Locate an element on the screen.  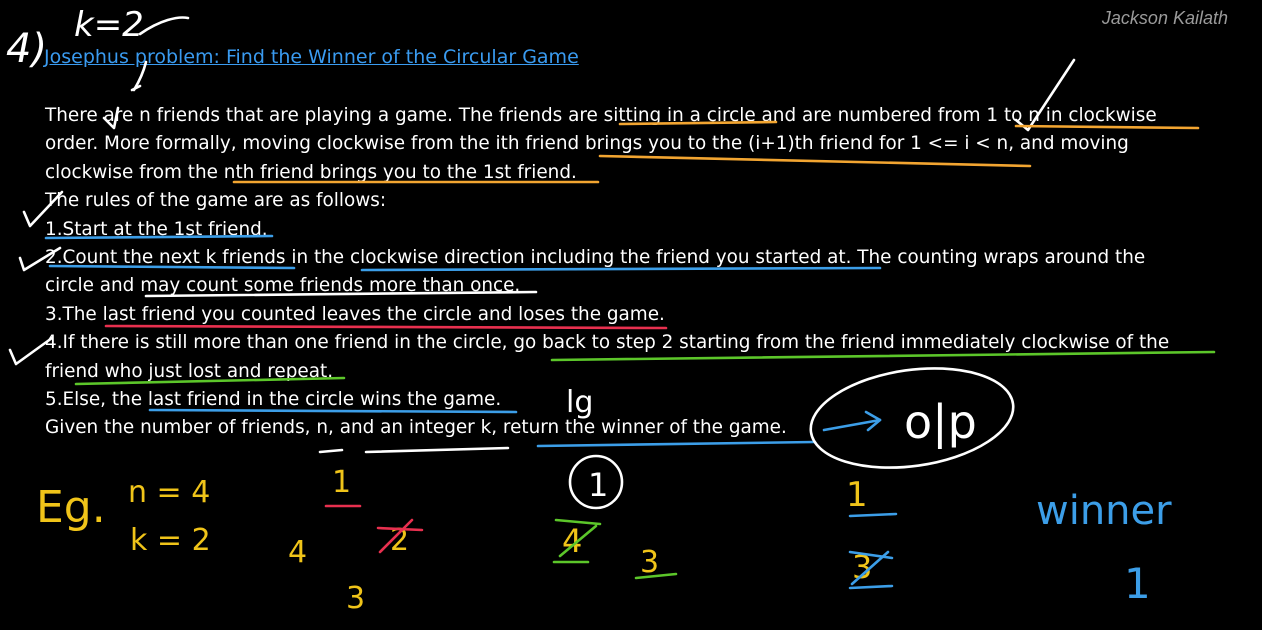
round1-left: 4 is located at coordinates (297, 552).